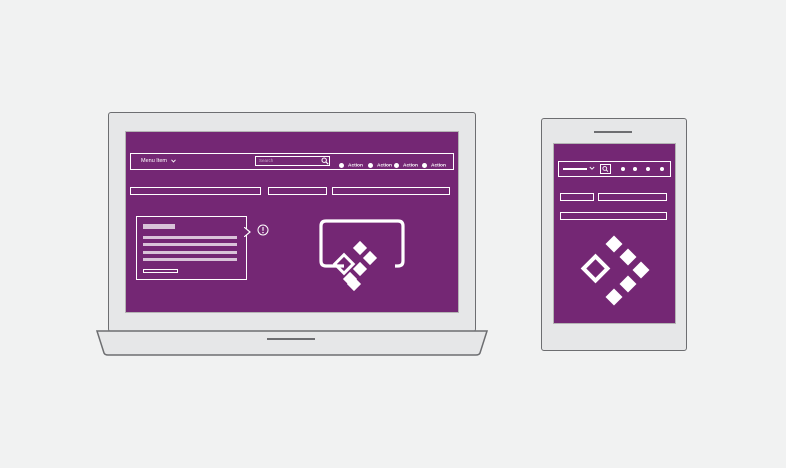 The image size is (786, 468). I want to click on card-heading-line, so click(159, 226).